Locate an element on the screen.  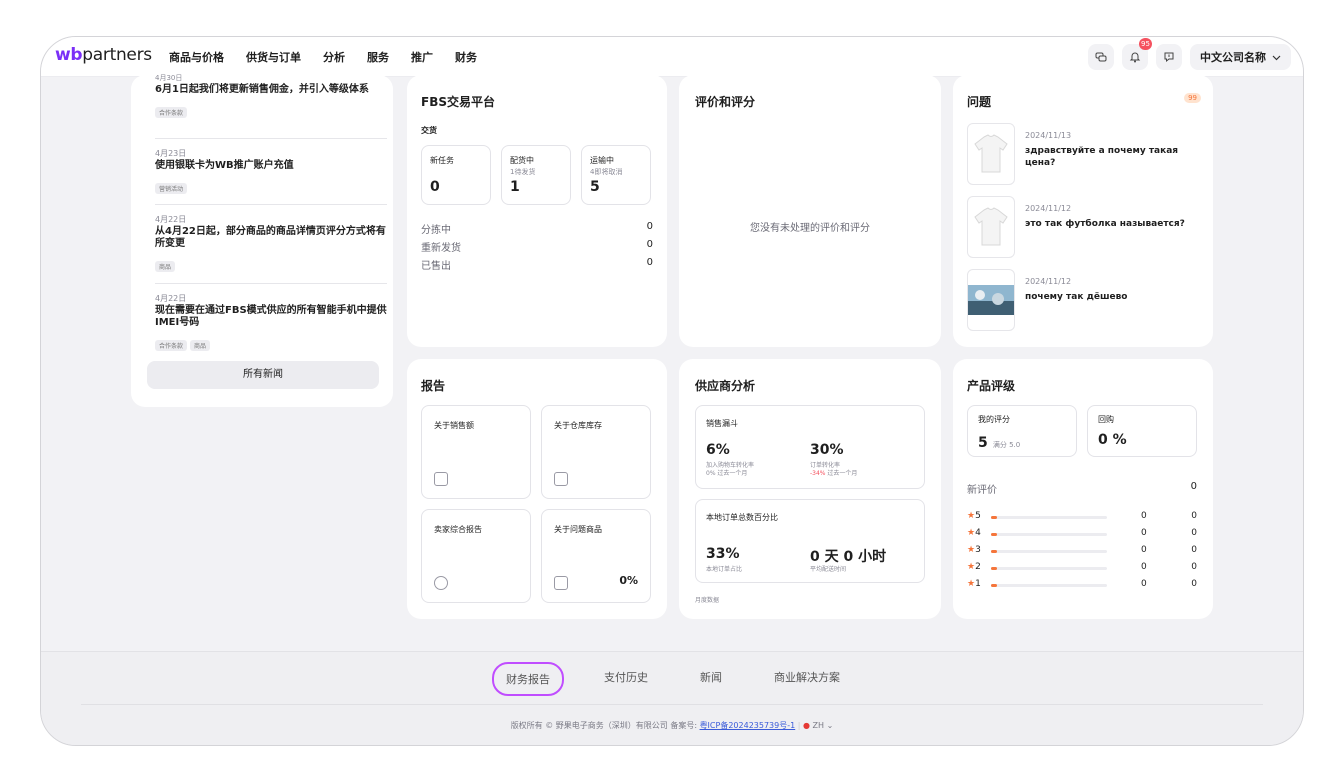
fbs-title: FBS交易平台 is located at coordinates (458, 102).